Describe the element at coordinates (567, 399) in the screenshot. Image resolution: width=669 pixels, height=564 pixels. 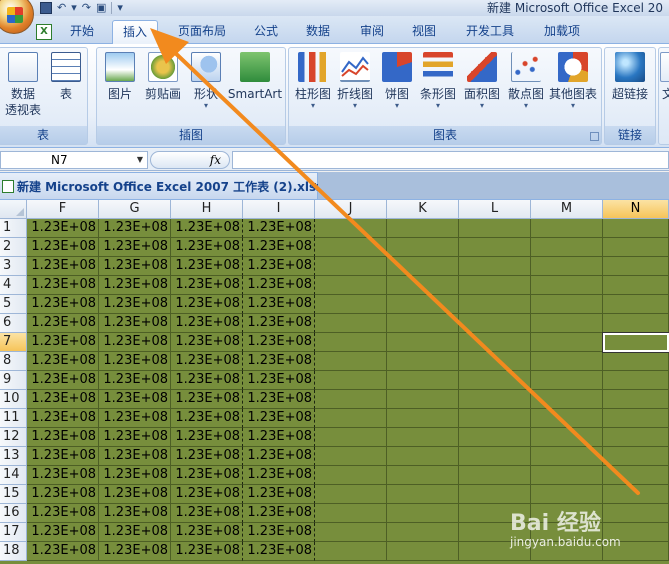
I see `cell-m10` at that location.